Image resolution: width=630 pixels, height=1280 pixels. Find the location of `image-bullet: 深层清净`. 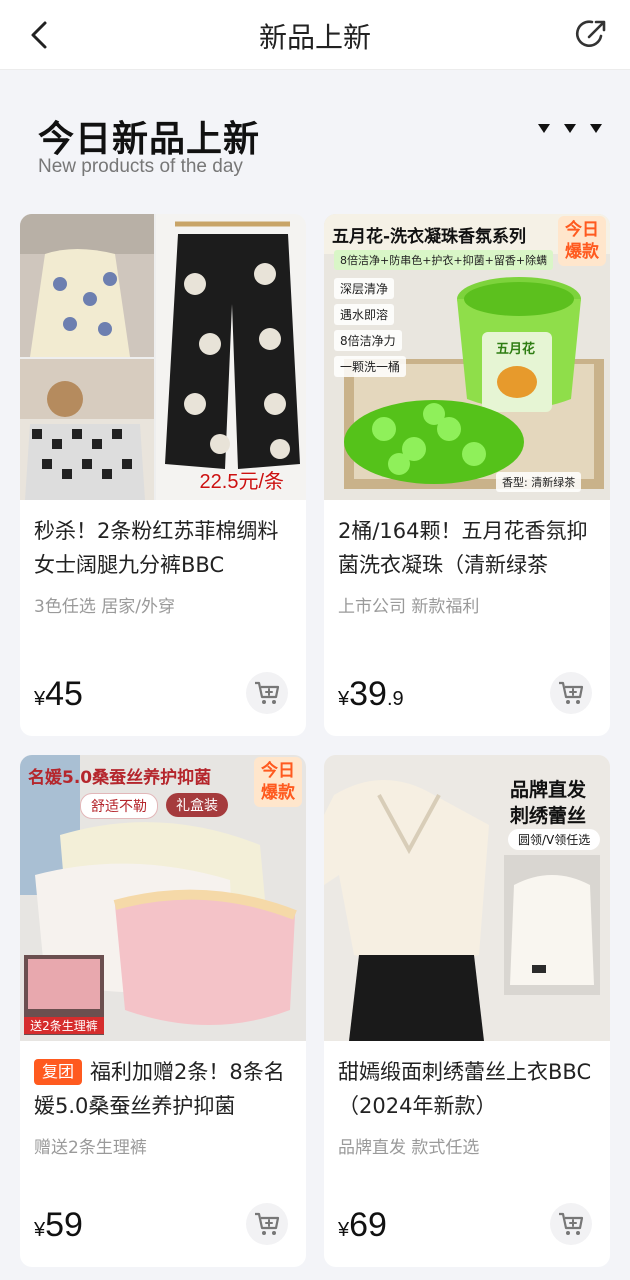

image-bullet: 深层清净 is located at coordinates (364, 288).